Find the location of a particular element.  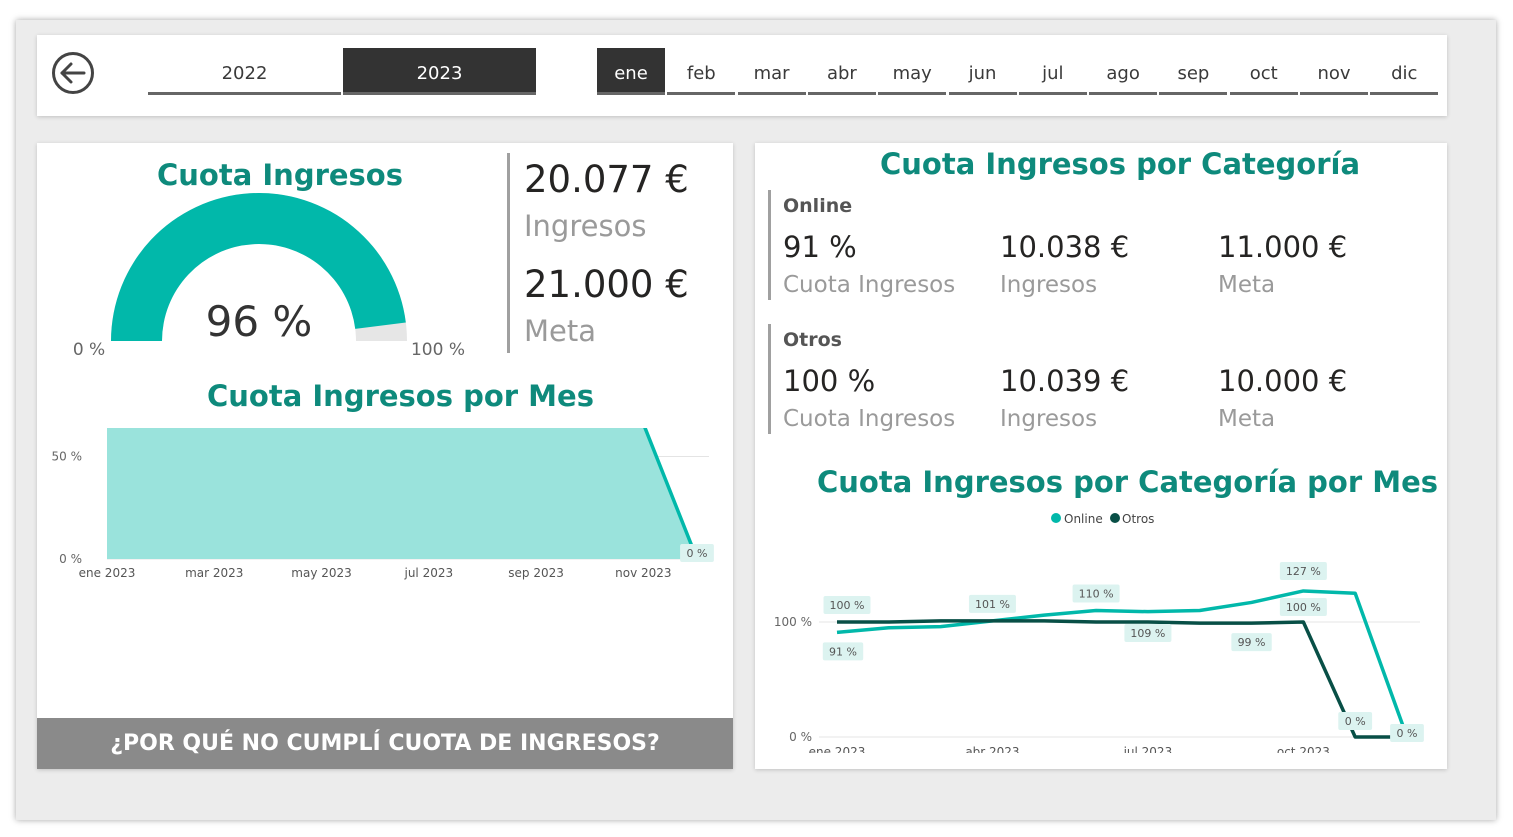

chart1-data-label: 0 % is located at coordinates (697, 553).